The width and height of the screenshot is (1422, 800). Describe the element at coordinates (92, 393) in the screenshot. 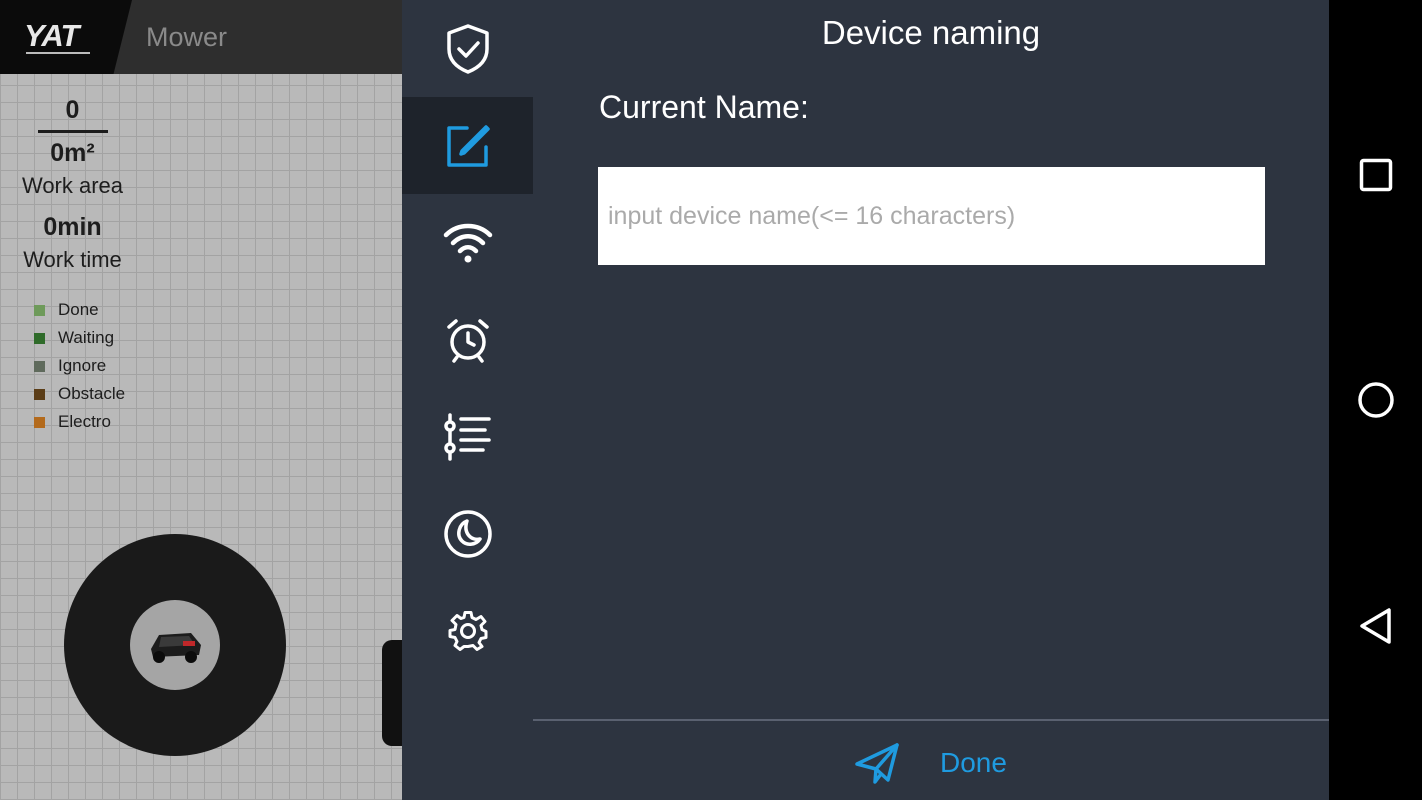

I see `legend-label: Obstacle` at that location.